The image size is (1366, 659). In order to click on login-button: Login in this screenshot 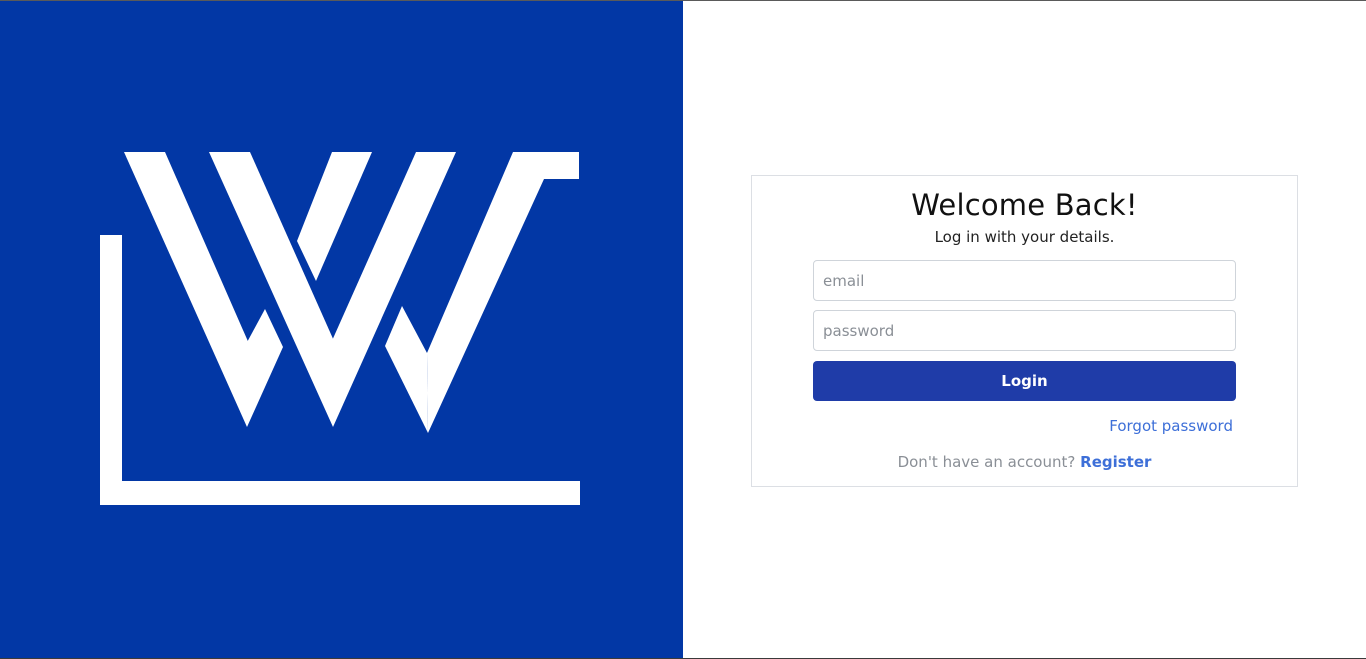, I will do `click(1024, 381)`.